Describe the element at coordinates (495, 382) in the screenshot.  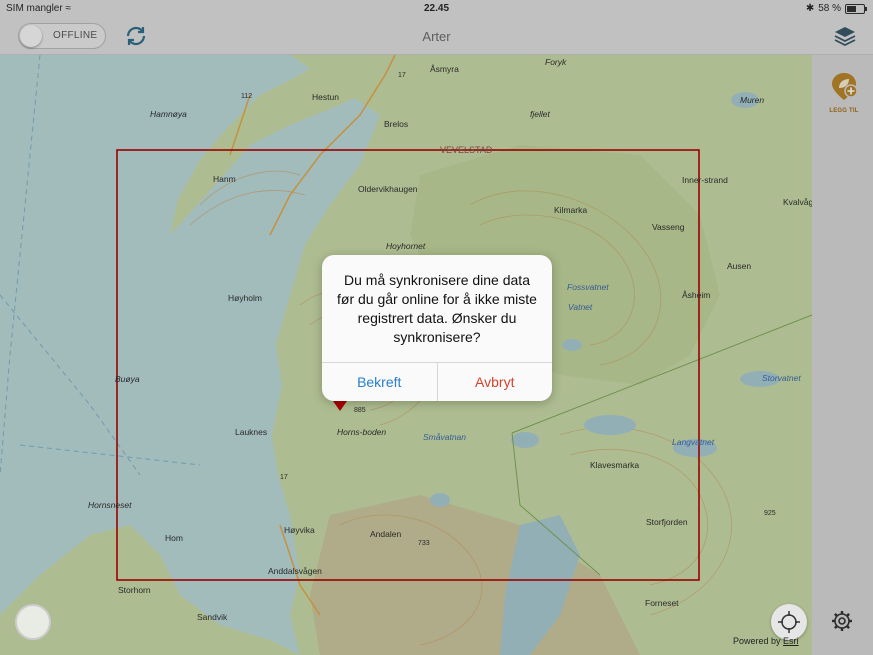
I see `cancel-button: Avbryt` at that location.